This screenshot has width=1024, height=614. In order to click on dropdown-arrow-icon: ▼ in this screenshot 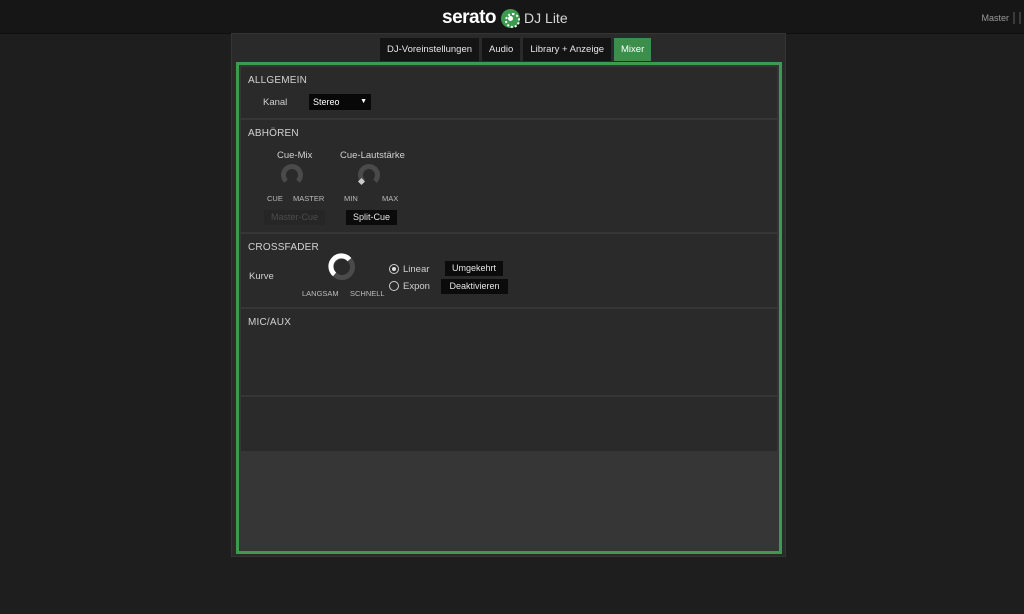, I will do `click(363, 101)`.